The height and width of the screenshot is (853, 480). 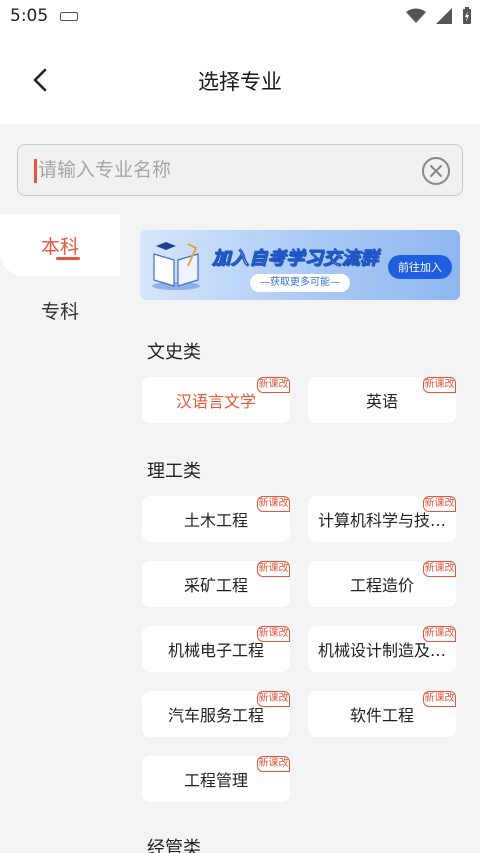 I want to click on status-icons, so click(x=439, y=16).